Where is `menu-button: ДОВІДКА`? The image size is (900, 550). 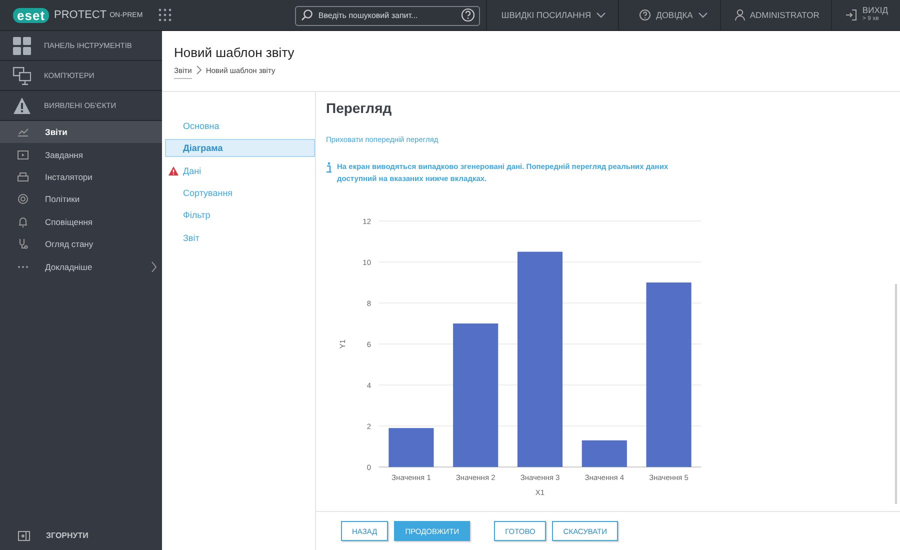
menu-button: ДОВІДКА is located at coordinates (669, 15).